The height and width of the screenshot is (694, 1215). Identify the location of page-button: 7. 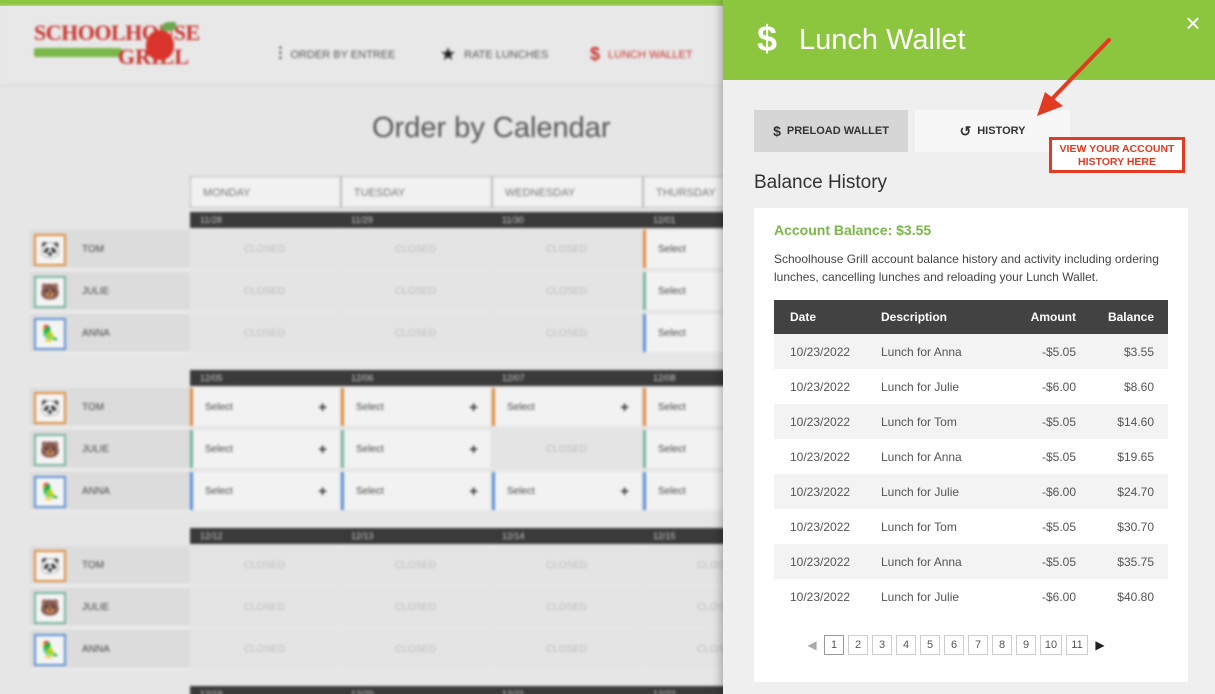
(978, 645).